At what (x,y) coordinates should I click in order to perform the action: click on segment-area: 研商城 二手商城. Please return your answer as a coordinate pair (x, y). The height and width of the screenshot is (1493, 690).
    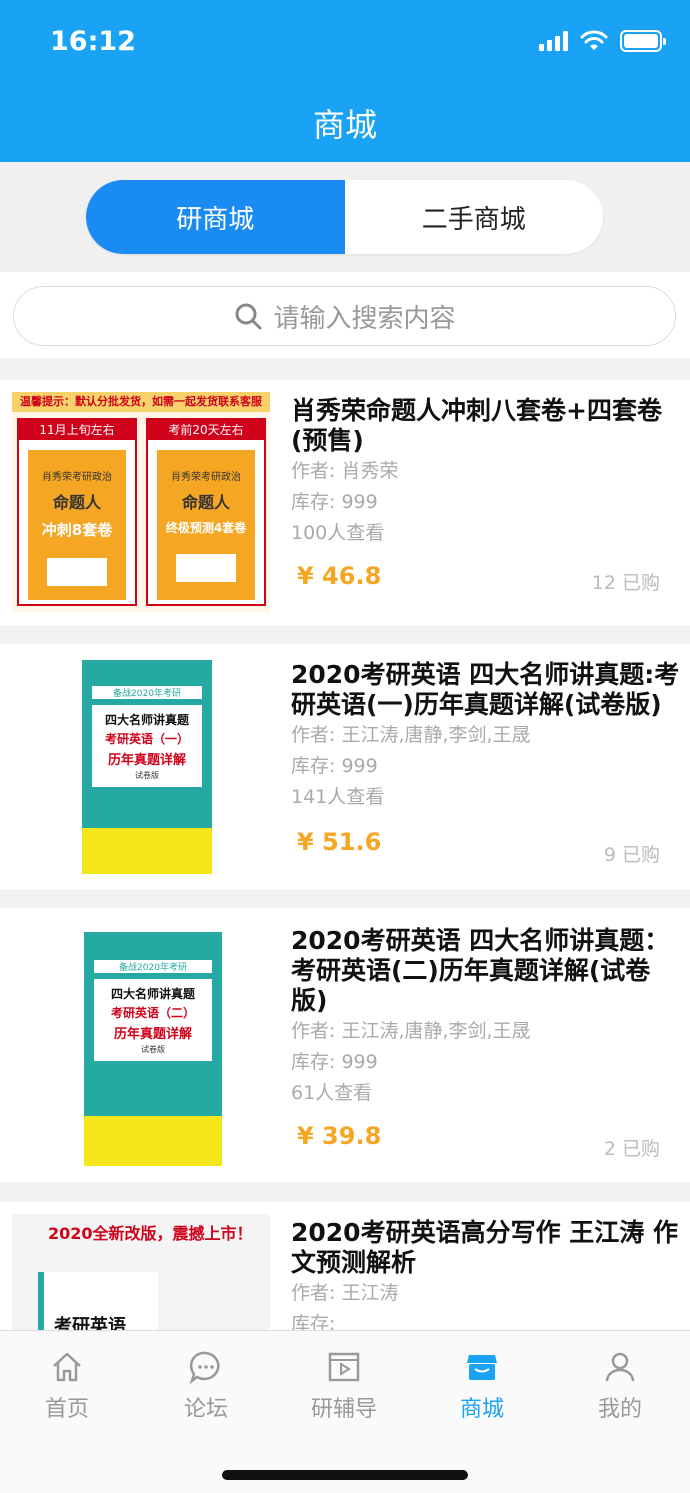
    Looking at the image, I should click on (345, 217).